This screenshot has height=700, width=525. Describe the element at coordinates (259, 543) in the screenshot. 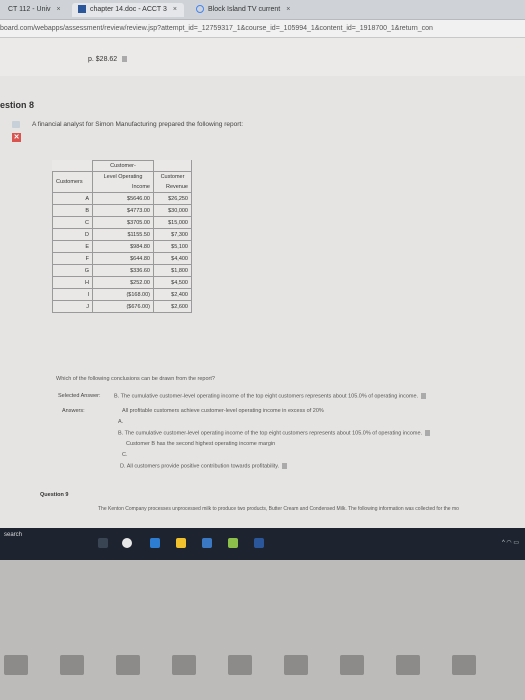

I see `word-icon` at that location.